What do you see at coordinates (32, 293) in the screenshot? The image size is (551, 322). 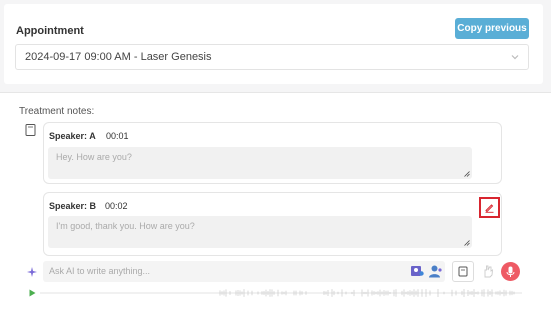 I see `play-icon` at bounding box center [32, 293].